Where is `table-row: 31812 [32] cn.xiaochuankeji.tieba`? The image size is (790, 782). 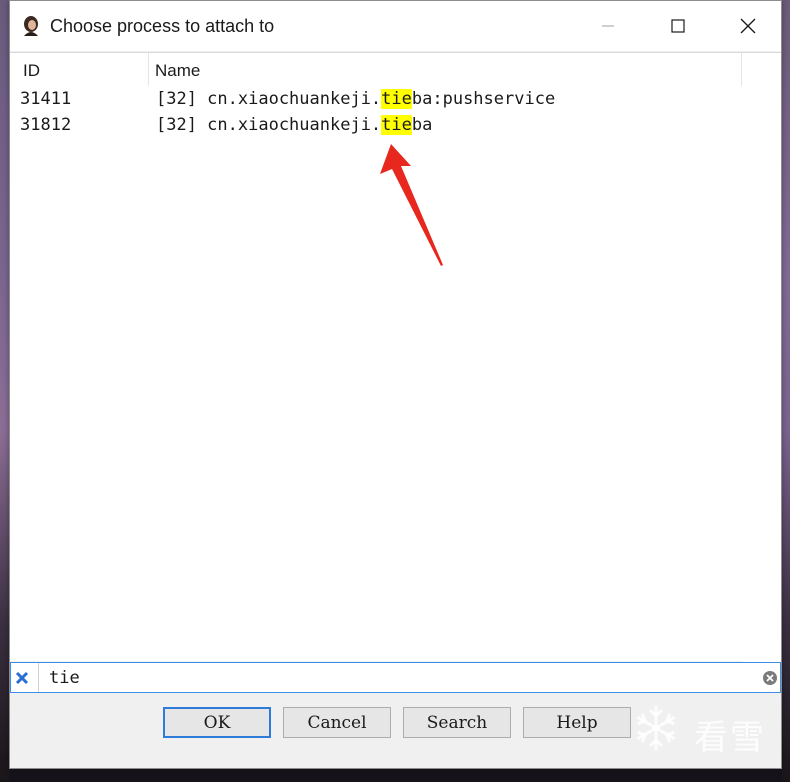 table-row: 31812 [32] cn.xiaochuankeji.tieba is located at coordinates (376, 126).